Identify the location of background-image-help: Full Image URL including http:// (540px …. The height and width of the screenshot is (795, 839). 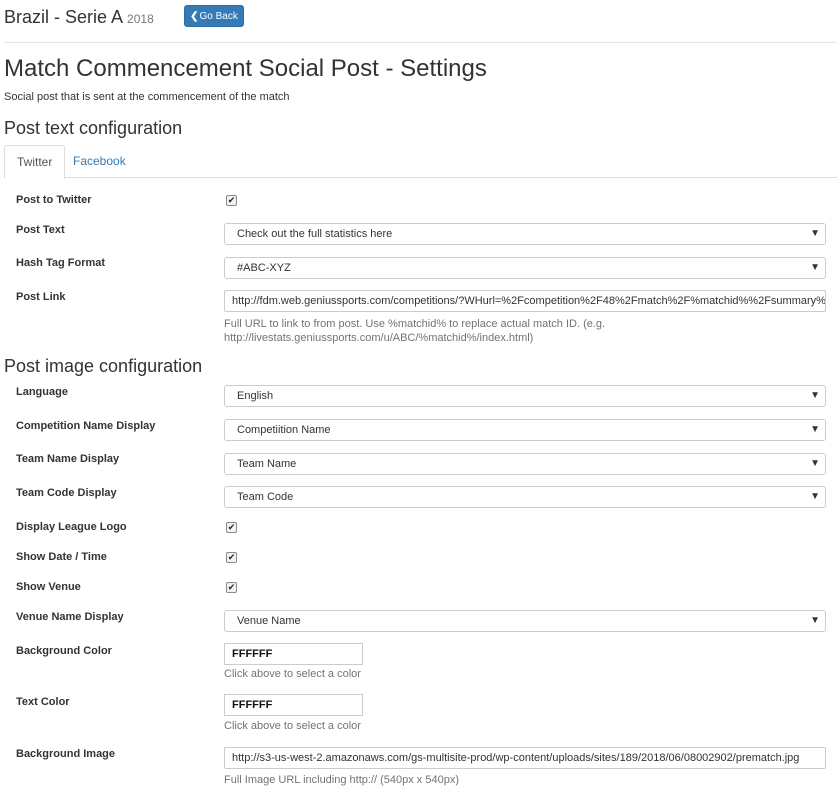
(341, 780).